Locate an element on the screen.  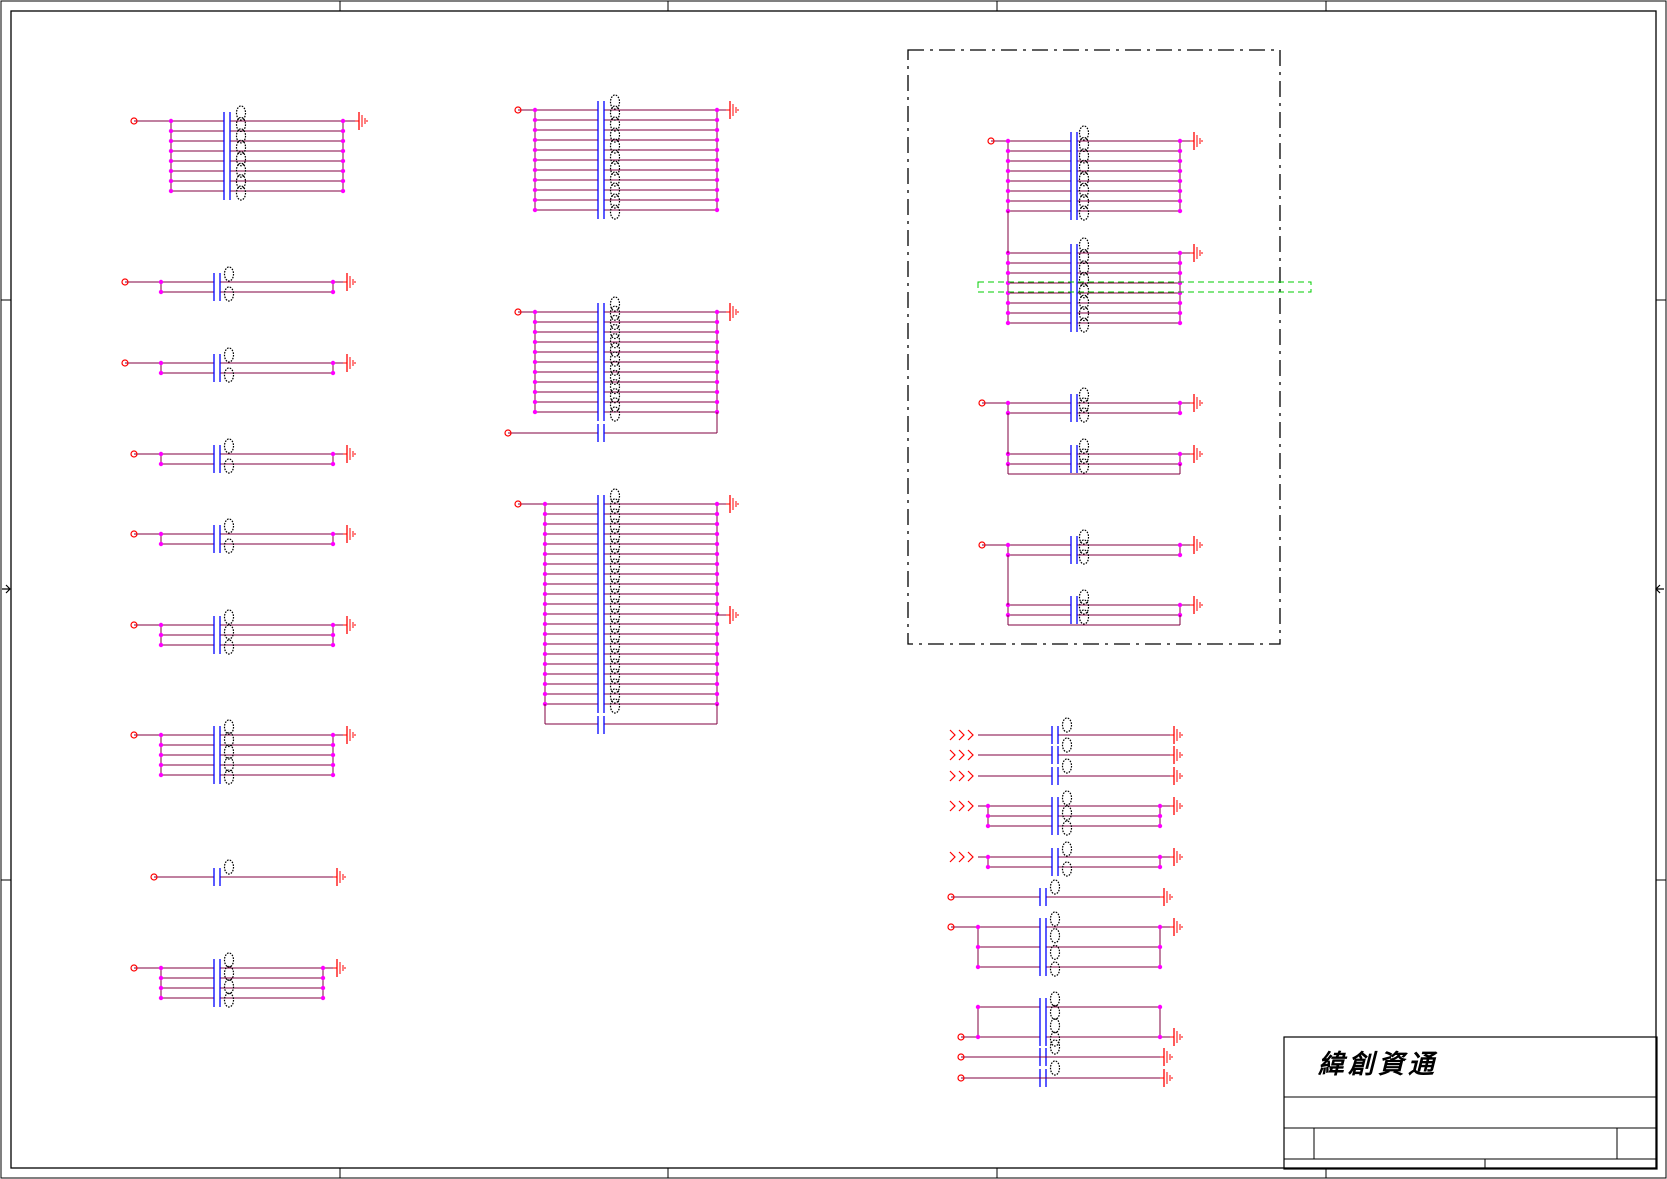
title-block: 緯創資通 is located at coordinates (1470, 1103).